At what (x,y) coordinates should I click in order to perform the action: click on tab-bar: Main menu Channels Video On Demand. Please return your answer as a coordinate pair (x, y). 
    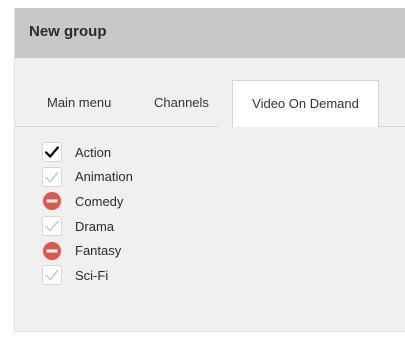
    Looking at the image, I should click on (210, 103).